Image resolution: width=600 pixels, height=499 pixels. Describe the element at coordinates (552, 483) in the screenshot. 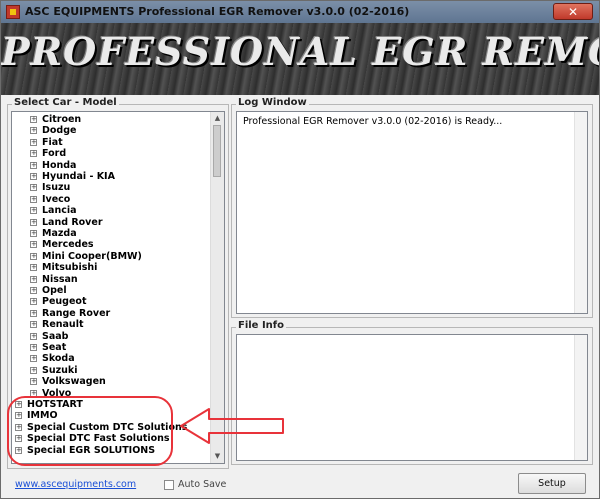

I see `setup-button: Setup` at that location.